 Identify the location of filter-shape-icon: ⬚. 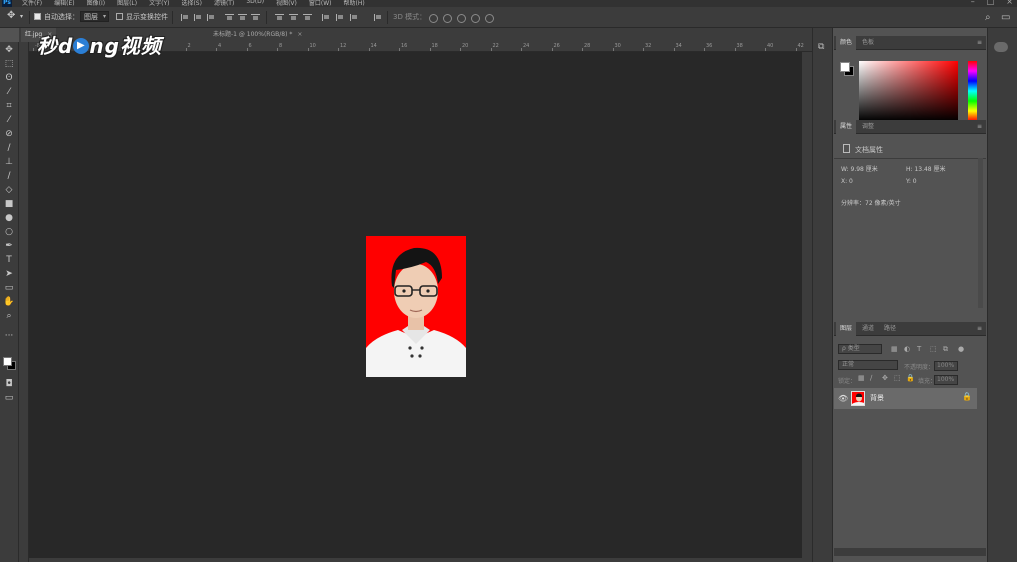
(933, 349).